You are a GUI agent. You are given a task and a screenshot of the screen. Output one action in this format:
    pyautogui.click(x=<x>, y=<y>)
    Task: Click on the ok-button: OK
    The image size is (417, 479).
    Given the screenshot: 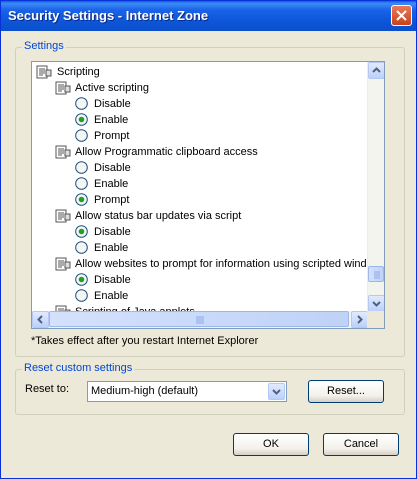 What is the action you would take?
    pyautogui.click(x=271, y=444)
    